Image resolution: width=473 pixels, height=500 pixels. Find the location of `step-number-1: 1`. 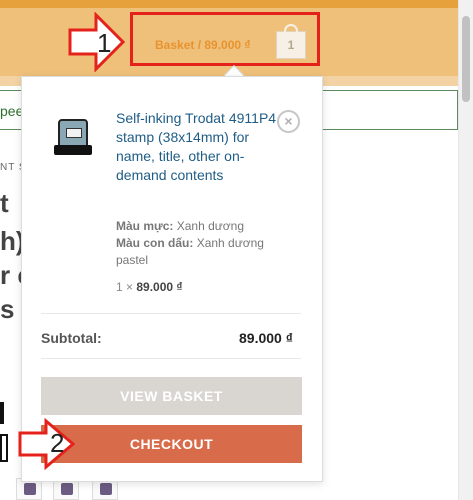

step-number-1: 1 is located at coordinates (104, 43).